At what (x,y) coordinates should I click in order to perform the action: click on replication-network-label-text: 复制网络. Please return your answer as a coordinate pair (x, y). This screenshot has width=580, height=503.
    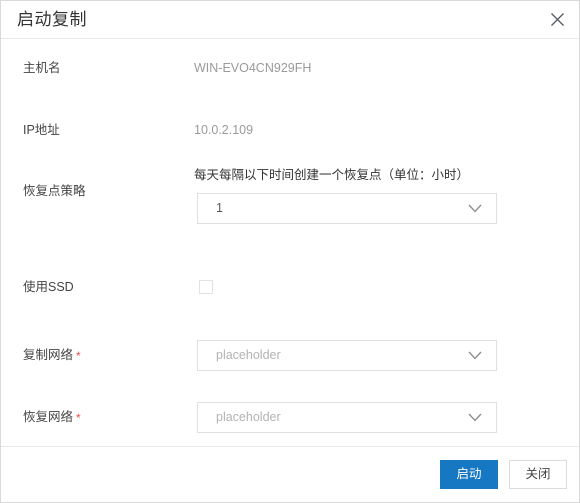
    Looking at the image, I should click on (48, 355).